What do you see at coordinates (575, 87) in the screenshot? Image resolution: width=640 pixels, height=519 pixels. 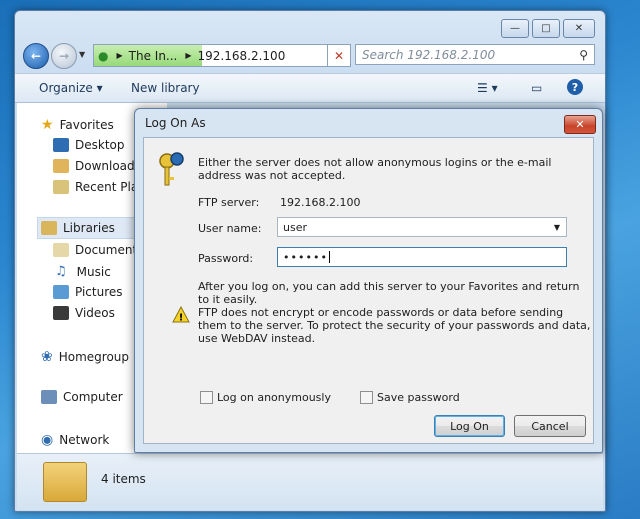 I see `help-icon: ?` at bounding box center [575, 87].